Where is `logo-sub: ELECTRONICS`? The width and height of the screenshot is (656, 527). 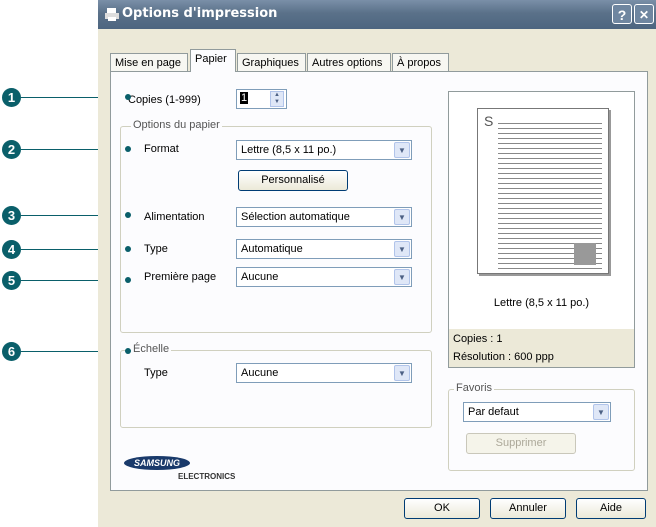
logo-sub: ELECTRONICS is located at coordinates (207, 476).